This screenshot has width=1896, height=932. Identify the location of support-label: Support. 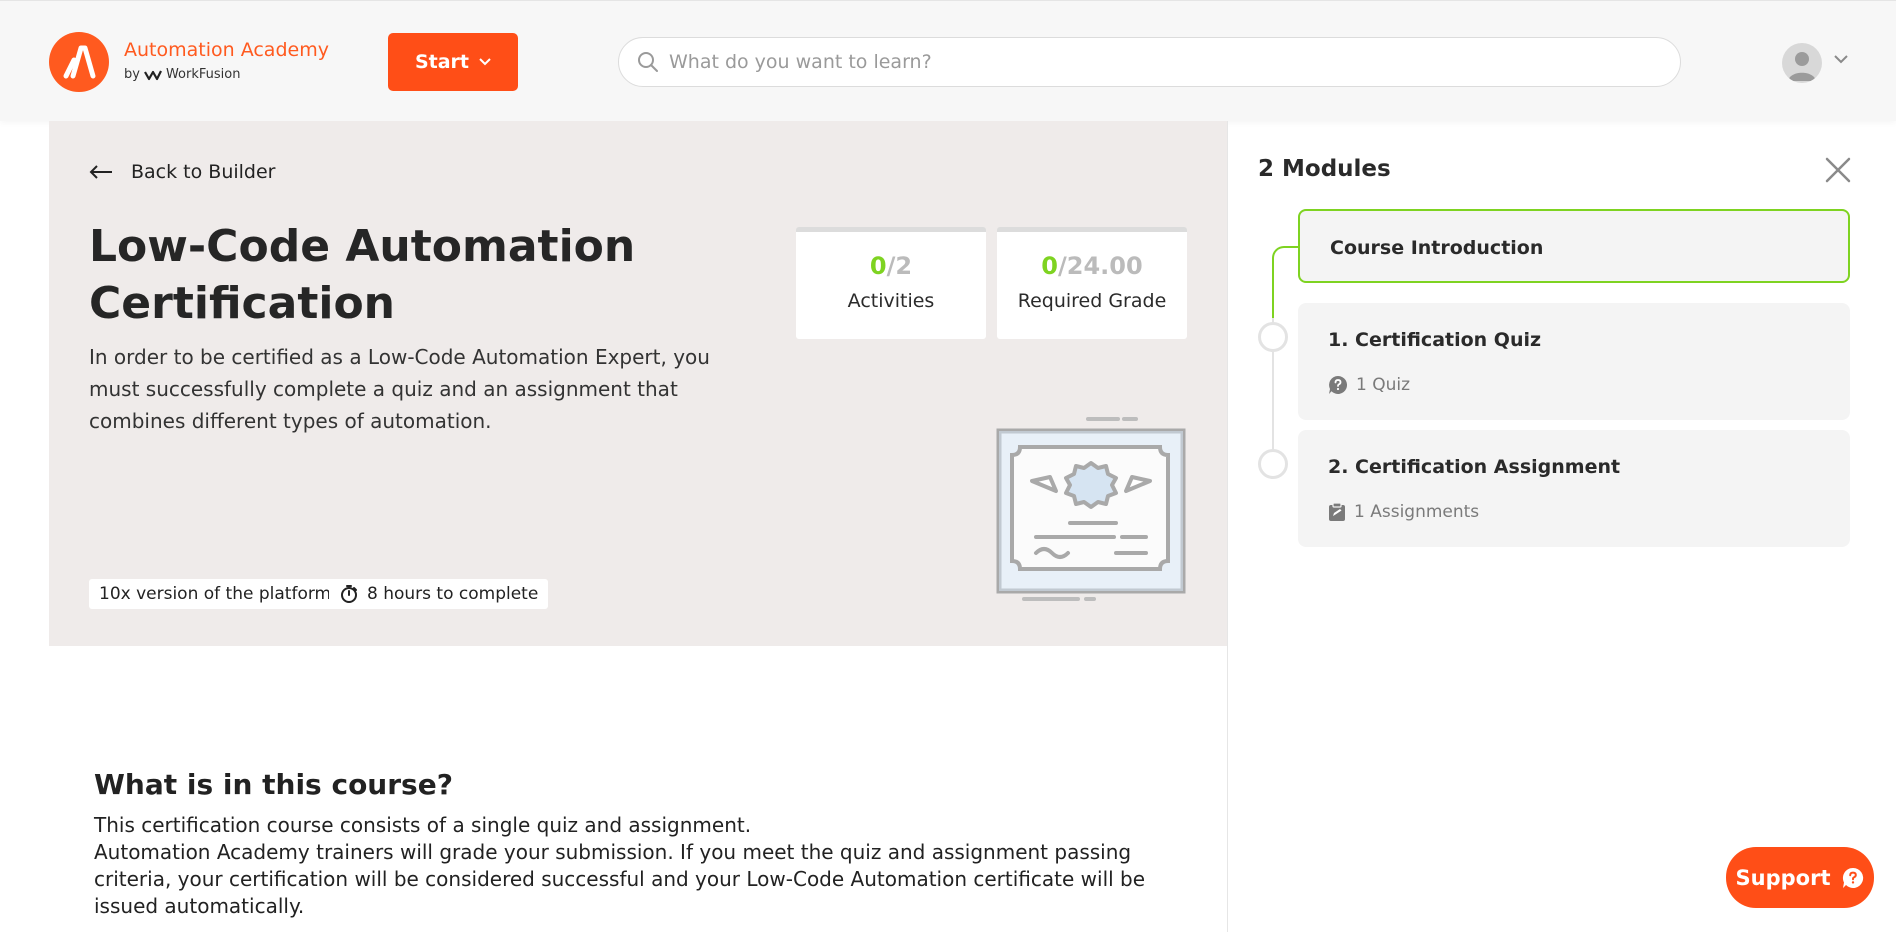
(1783, 877).